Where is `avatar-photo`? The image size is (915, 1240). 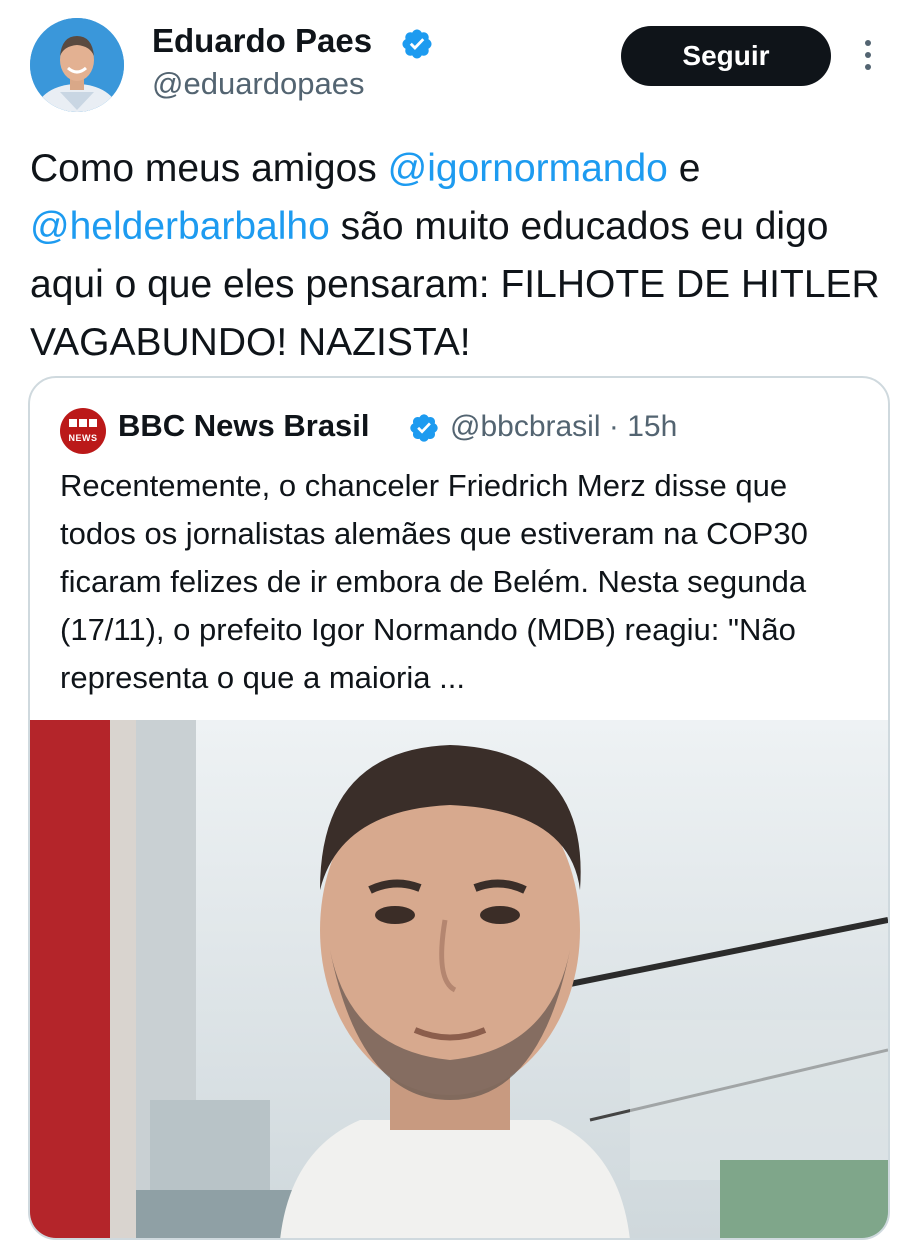 avatar-photo is located at coordinates (77, 65).